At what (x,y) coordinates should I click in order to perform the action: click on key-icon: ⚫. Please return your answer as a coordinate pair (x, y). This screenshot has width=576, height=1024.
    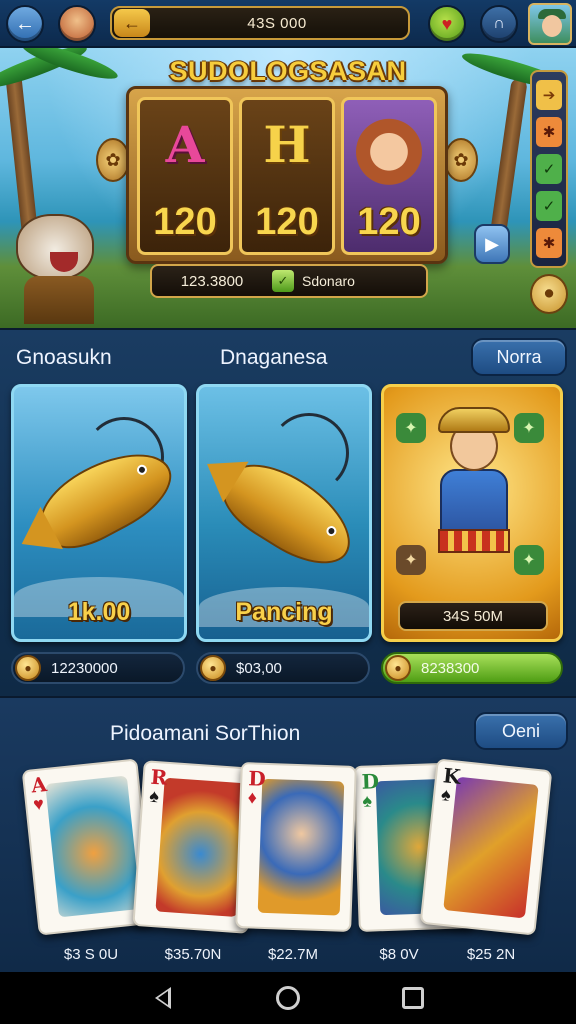
    Looking at the image, I should click on (549, 293).